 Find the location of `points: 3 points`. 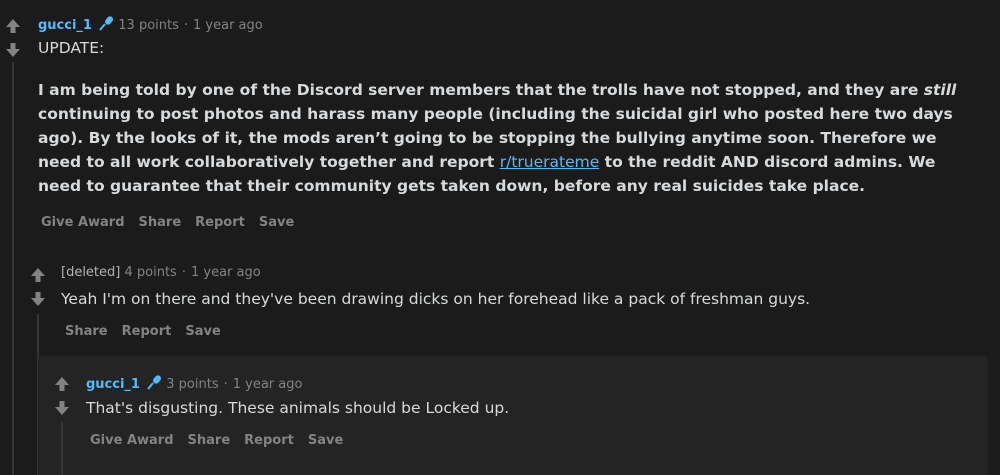

points: 3 points is located at coordinates (192, 384).